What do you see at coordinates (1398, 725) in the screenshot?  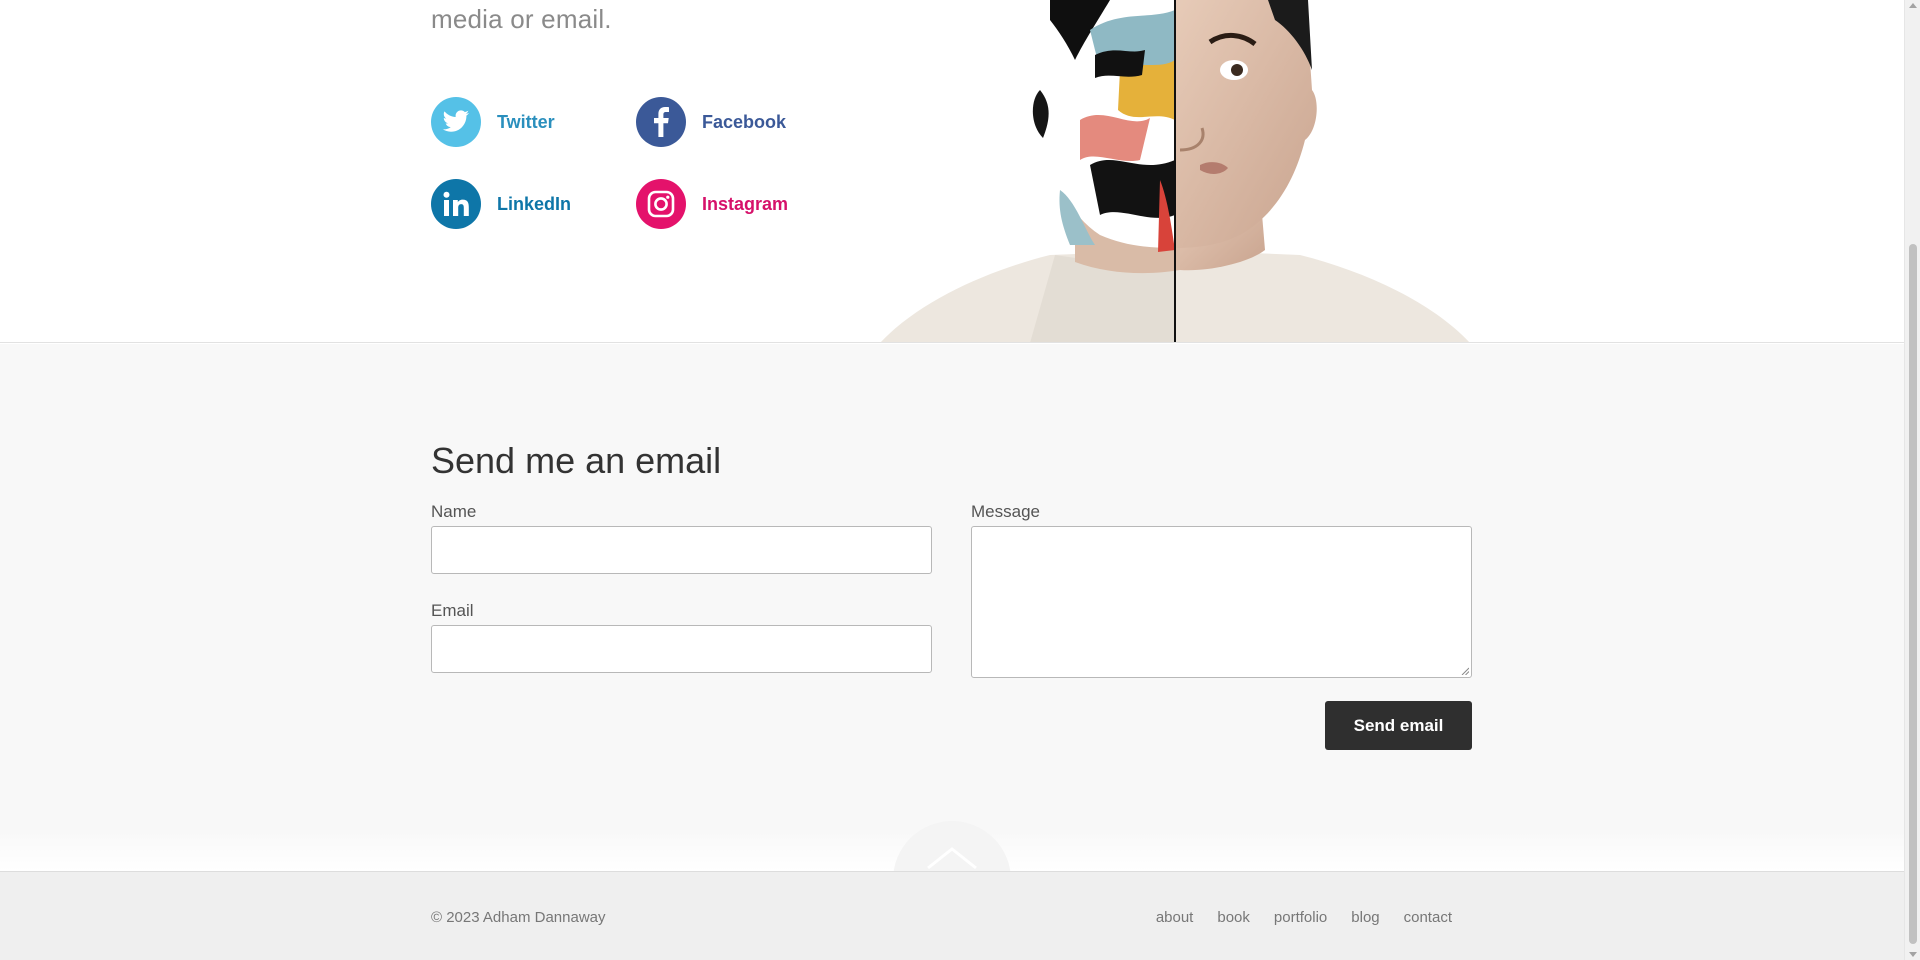 I see `send-email-button: Send email` at bounding box center [1398, 725].